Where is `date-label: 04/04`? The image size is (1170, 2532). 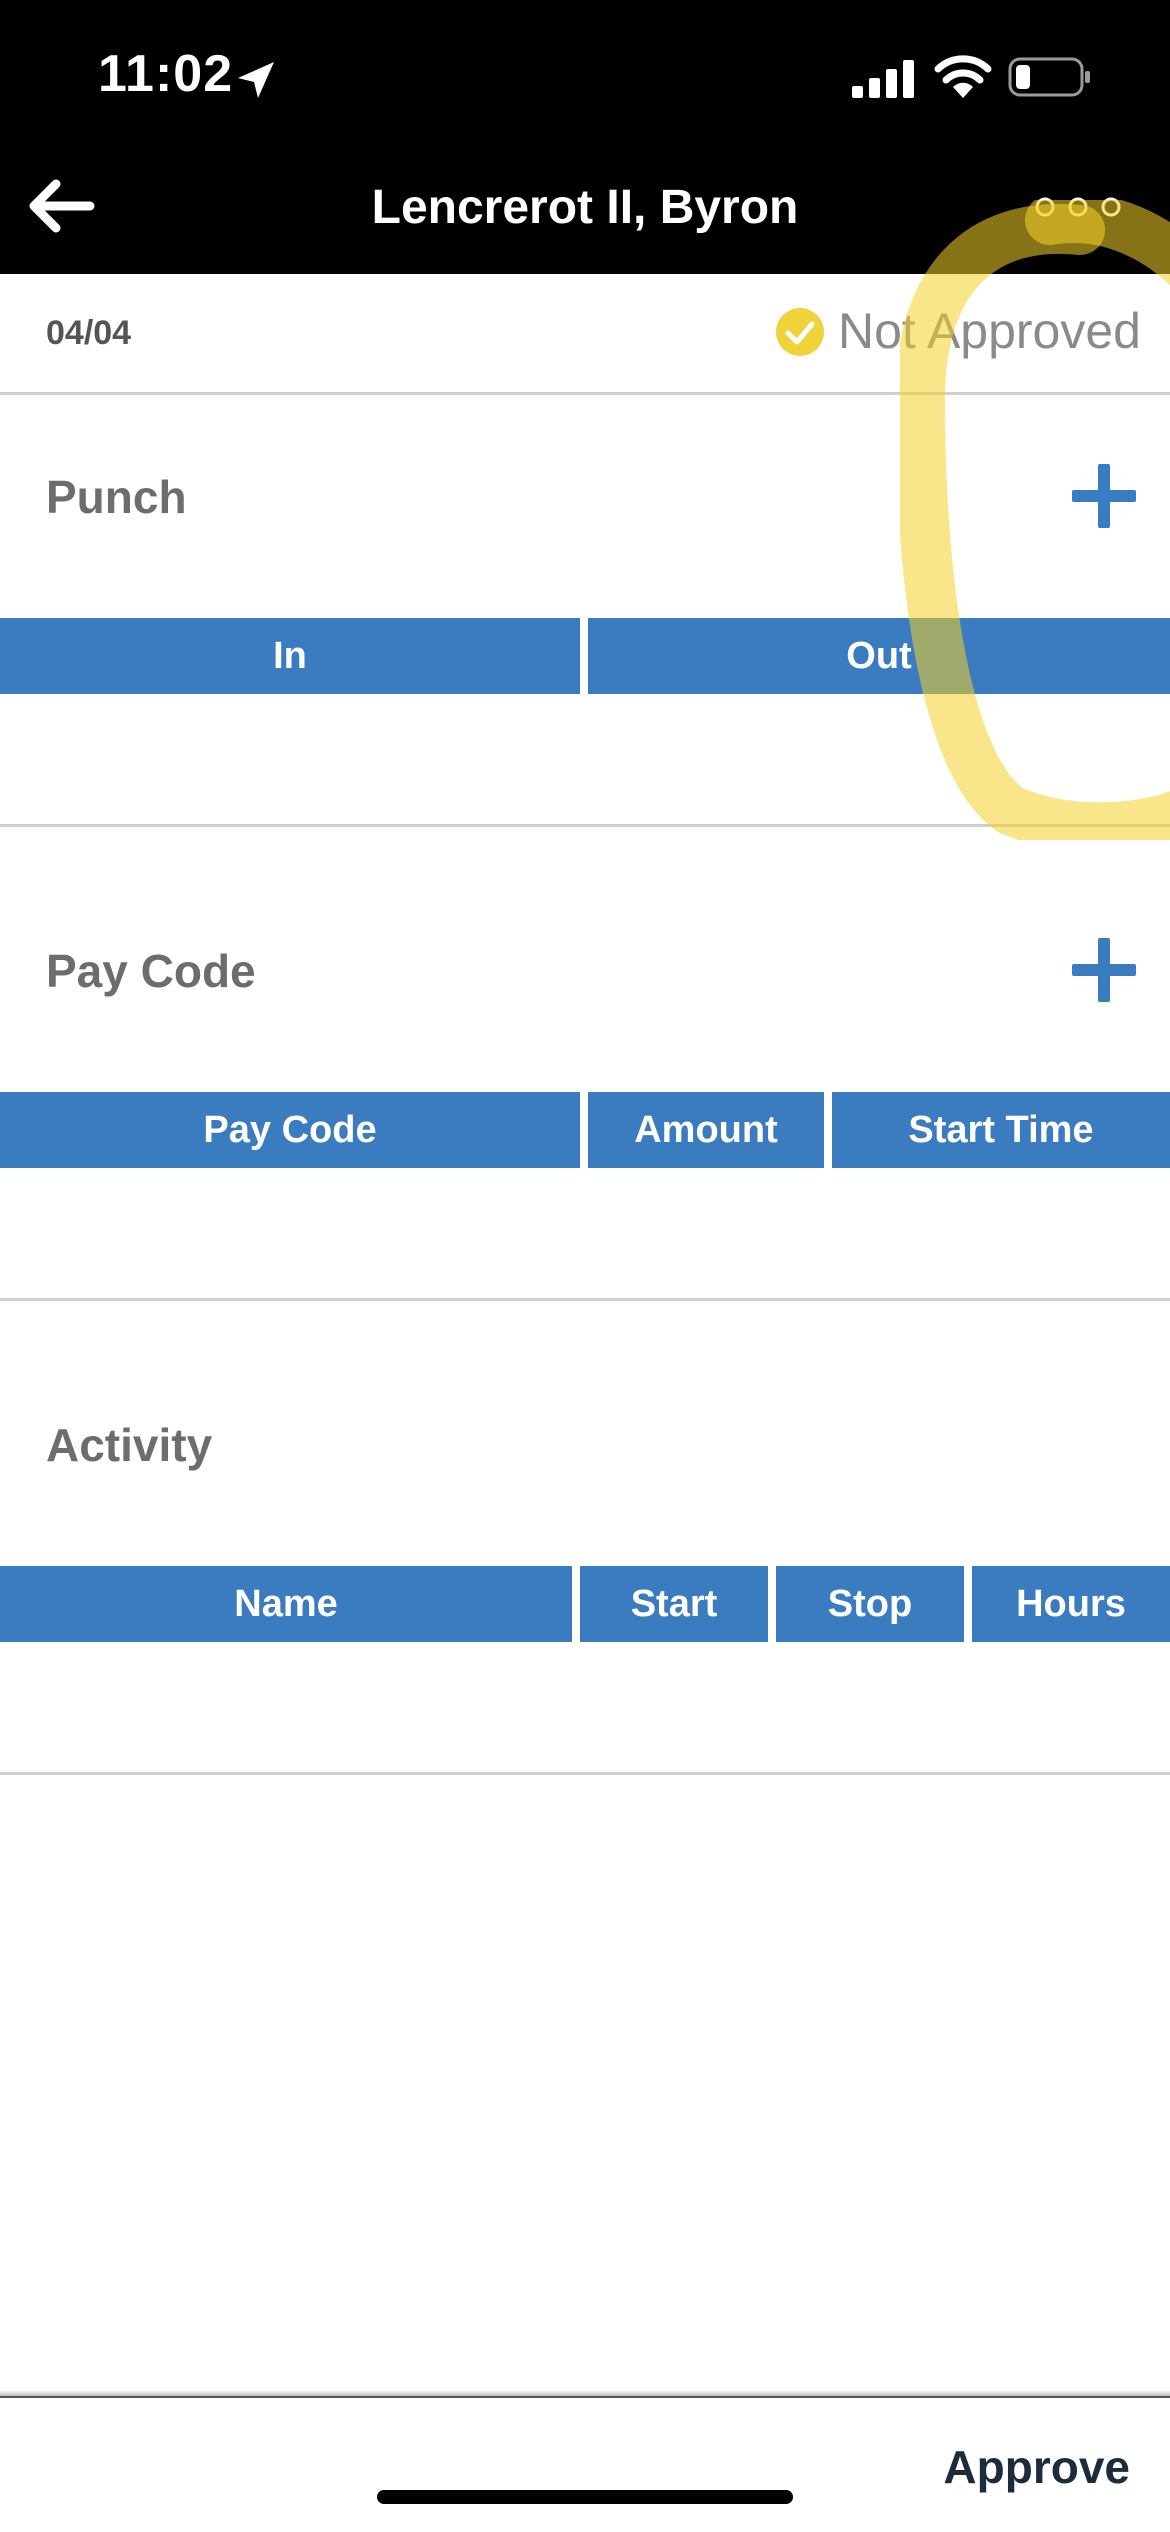
date-label: 04/04 is located at coordinates (89, 333).